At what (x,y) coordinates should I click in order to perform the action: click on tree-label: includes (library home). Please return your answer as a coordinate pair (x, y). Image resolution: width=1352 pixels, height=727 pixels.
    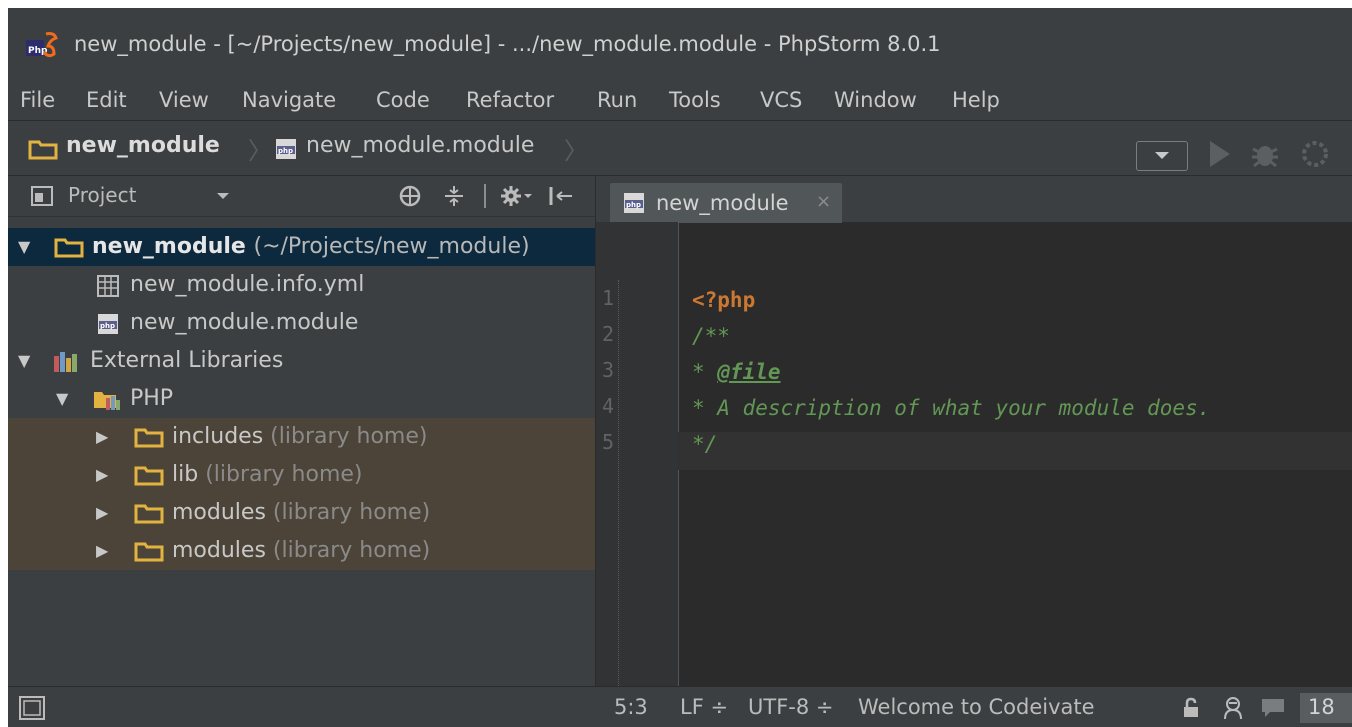
    Looking at the image, I should click on (300, 436).